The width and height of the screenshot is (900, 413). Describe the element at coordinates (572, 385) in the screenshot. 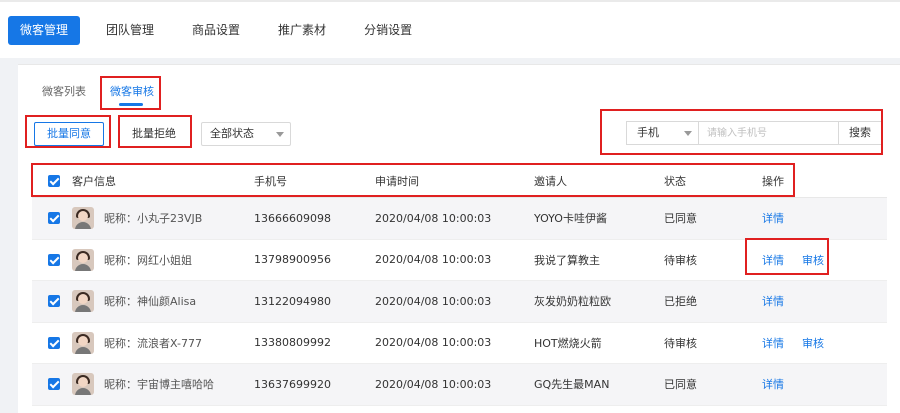

I see `inviter-cell: GQ先生最MAN` at that location.